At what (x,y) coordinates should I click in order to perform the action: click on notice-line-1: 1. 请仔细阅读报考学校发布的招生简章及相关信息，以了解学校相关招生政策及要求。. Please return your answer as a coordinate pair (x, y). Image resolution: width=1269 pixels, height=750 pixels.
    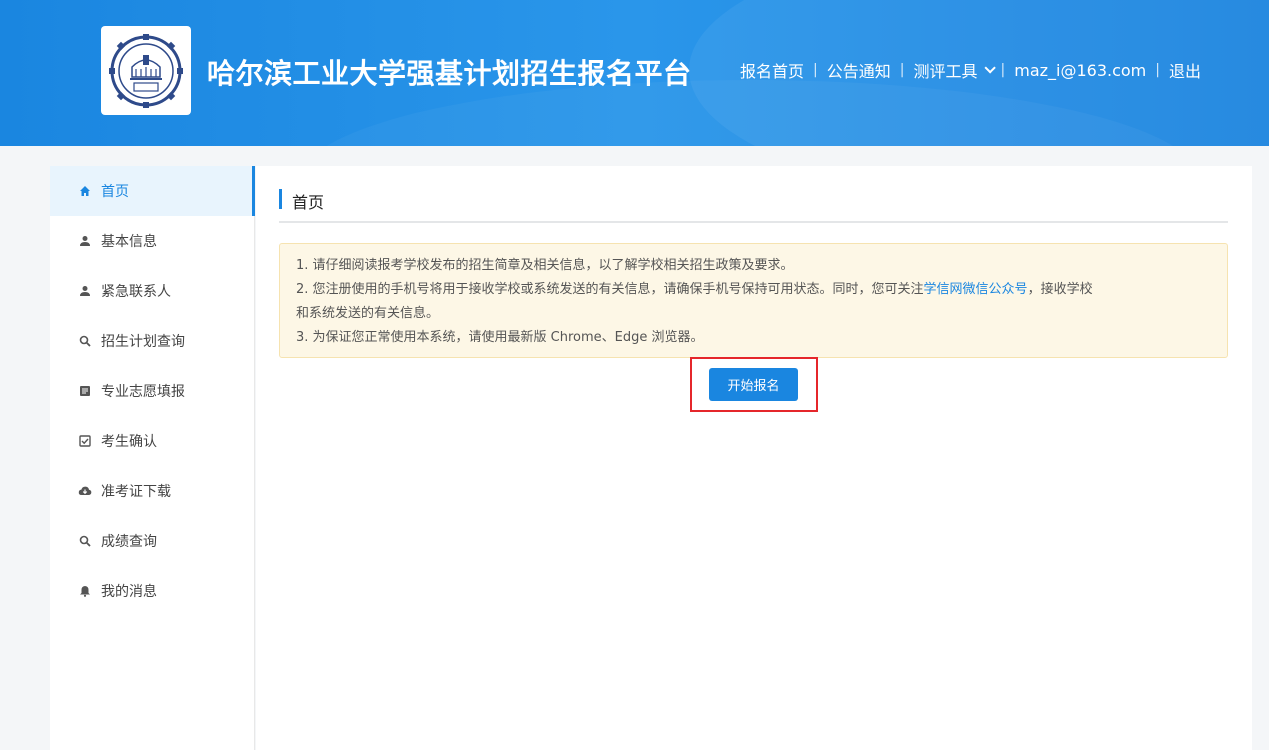
    Looking at the image, I should click on (545, 265).